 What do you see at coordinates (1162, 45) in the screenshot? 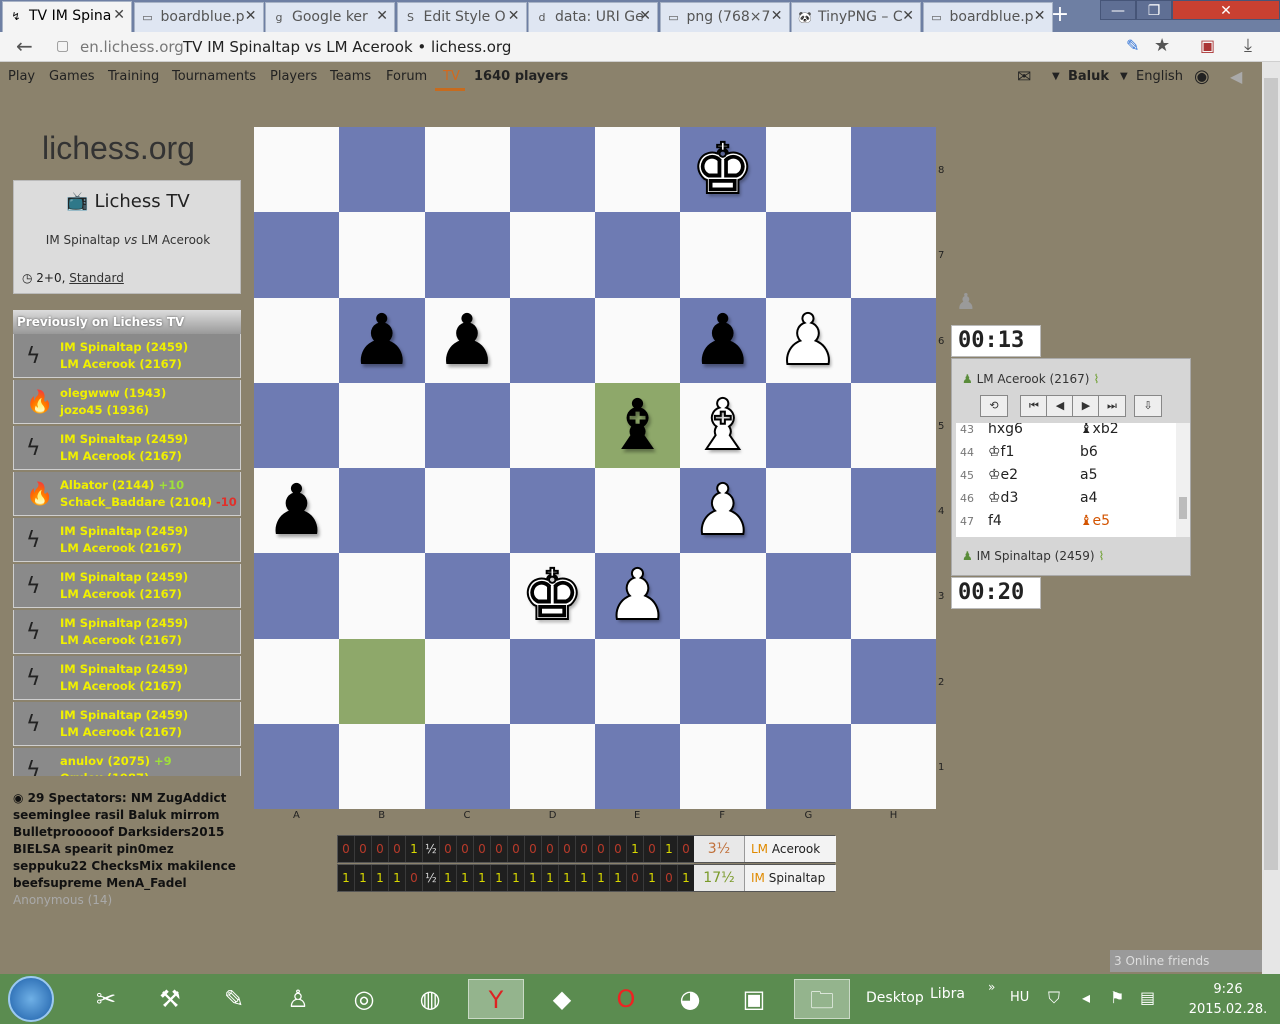
I see `bookmark-star-icon: ★` at bounding box center [1162, 45].